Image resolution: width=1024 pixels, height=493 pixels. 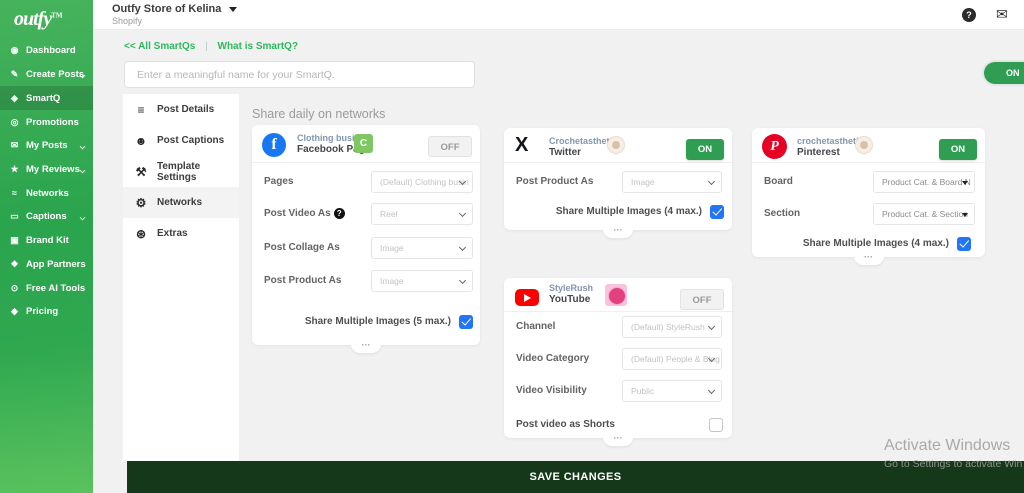 I want to click on sidebar-item-captions: ▭ Captions, so click(x=46, y=217).